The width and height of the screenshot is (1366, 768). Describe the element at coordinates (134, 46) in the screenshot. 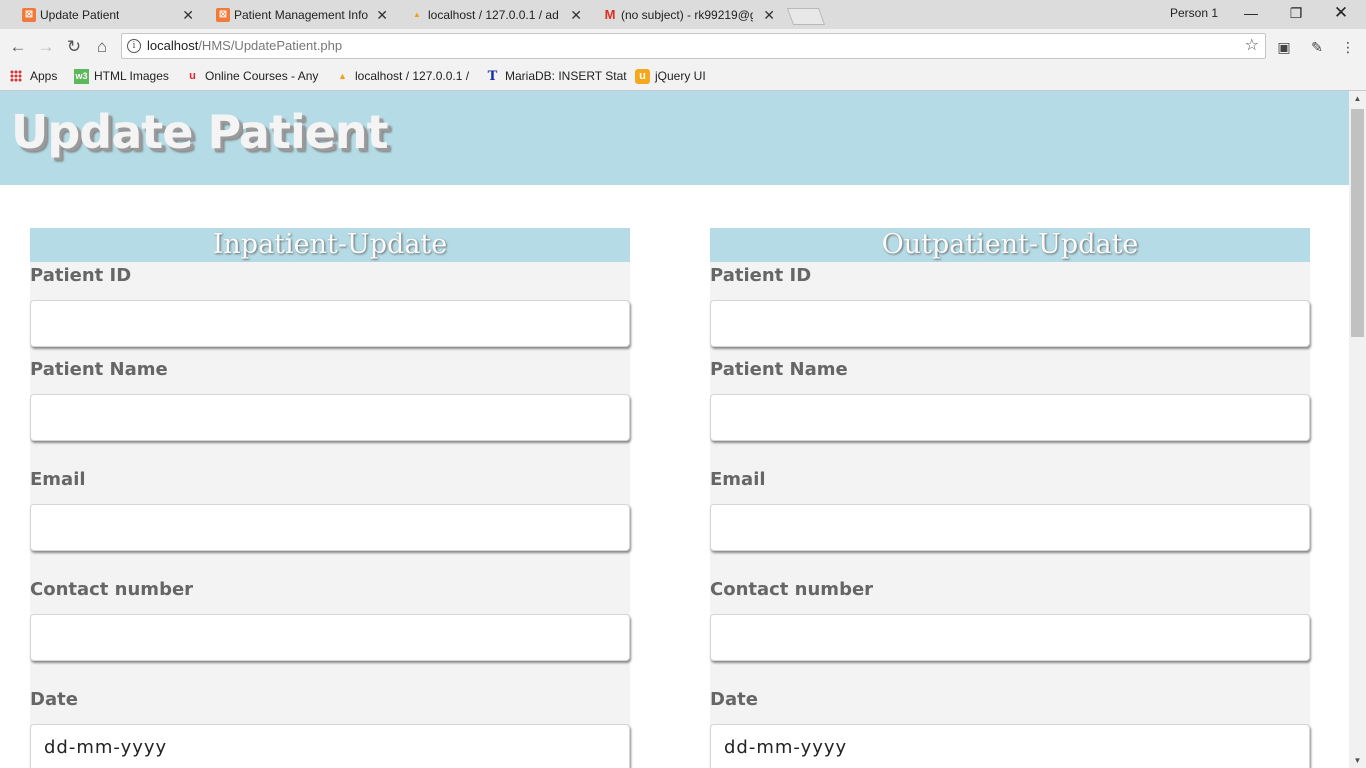

I see `info-icon: i` at that location.